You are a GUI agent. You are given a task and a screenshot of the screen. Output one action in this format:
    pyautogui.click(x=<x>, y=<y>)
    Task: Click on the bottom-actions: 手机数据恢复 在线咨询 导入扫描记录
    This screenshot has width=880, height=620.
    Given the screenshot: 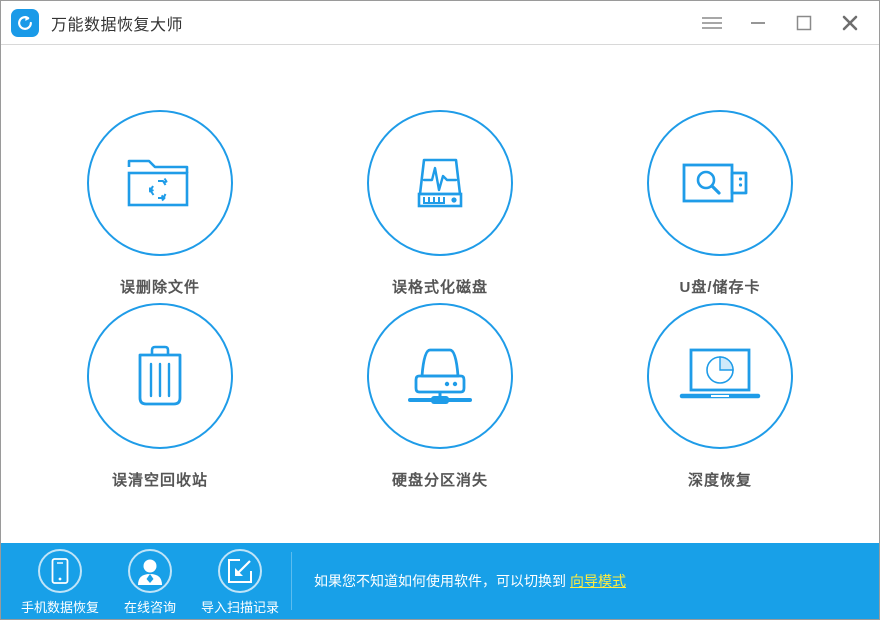 What is the action you would take?
    pyautogui.click(x=143, y=581)
    